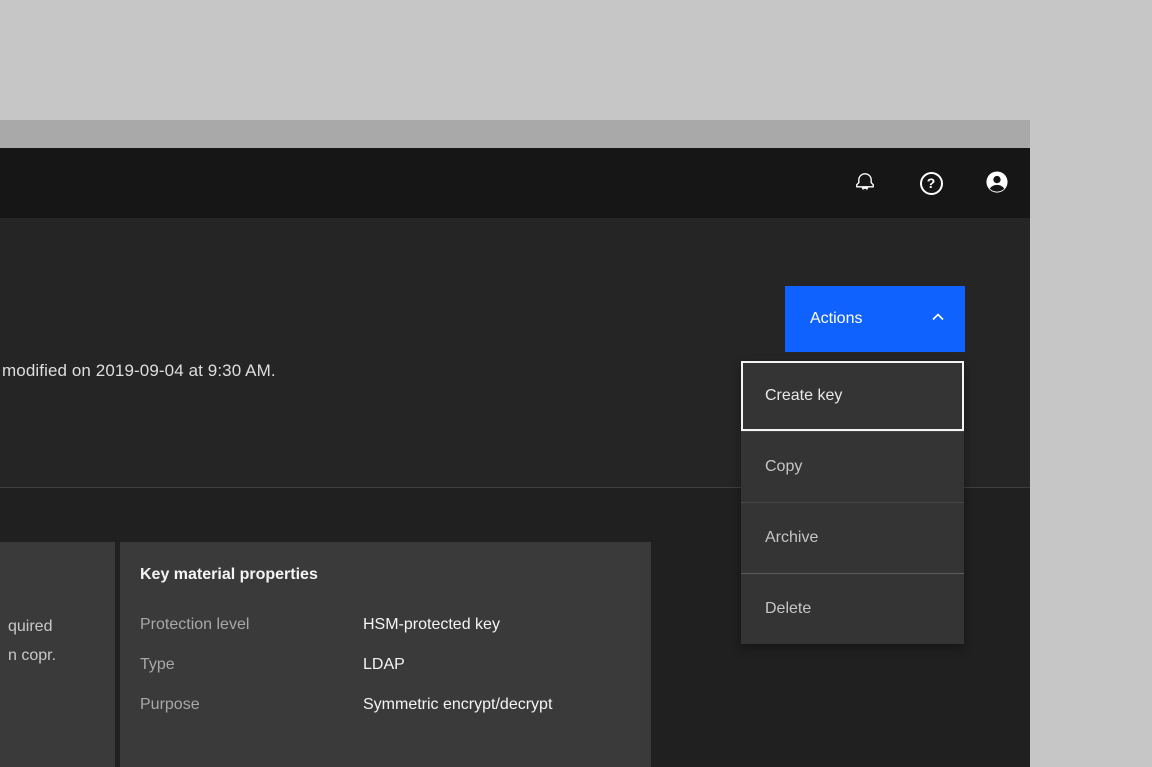  I want to click on help-icon: ?, so click(931, 183).